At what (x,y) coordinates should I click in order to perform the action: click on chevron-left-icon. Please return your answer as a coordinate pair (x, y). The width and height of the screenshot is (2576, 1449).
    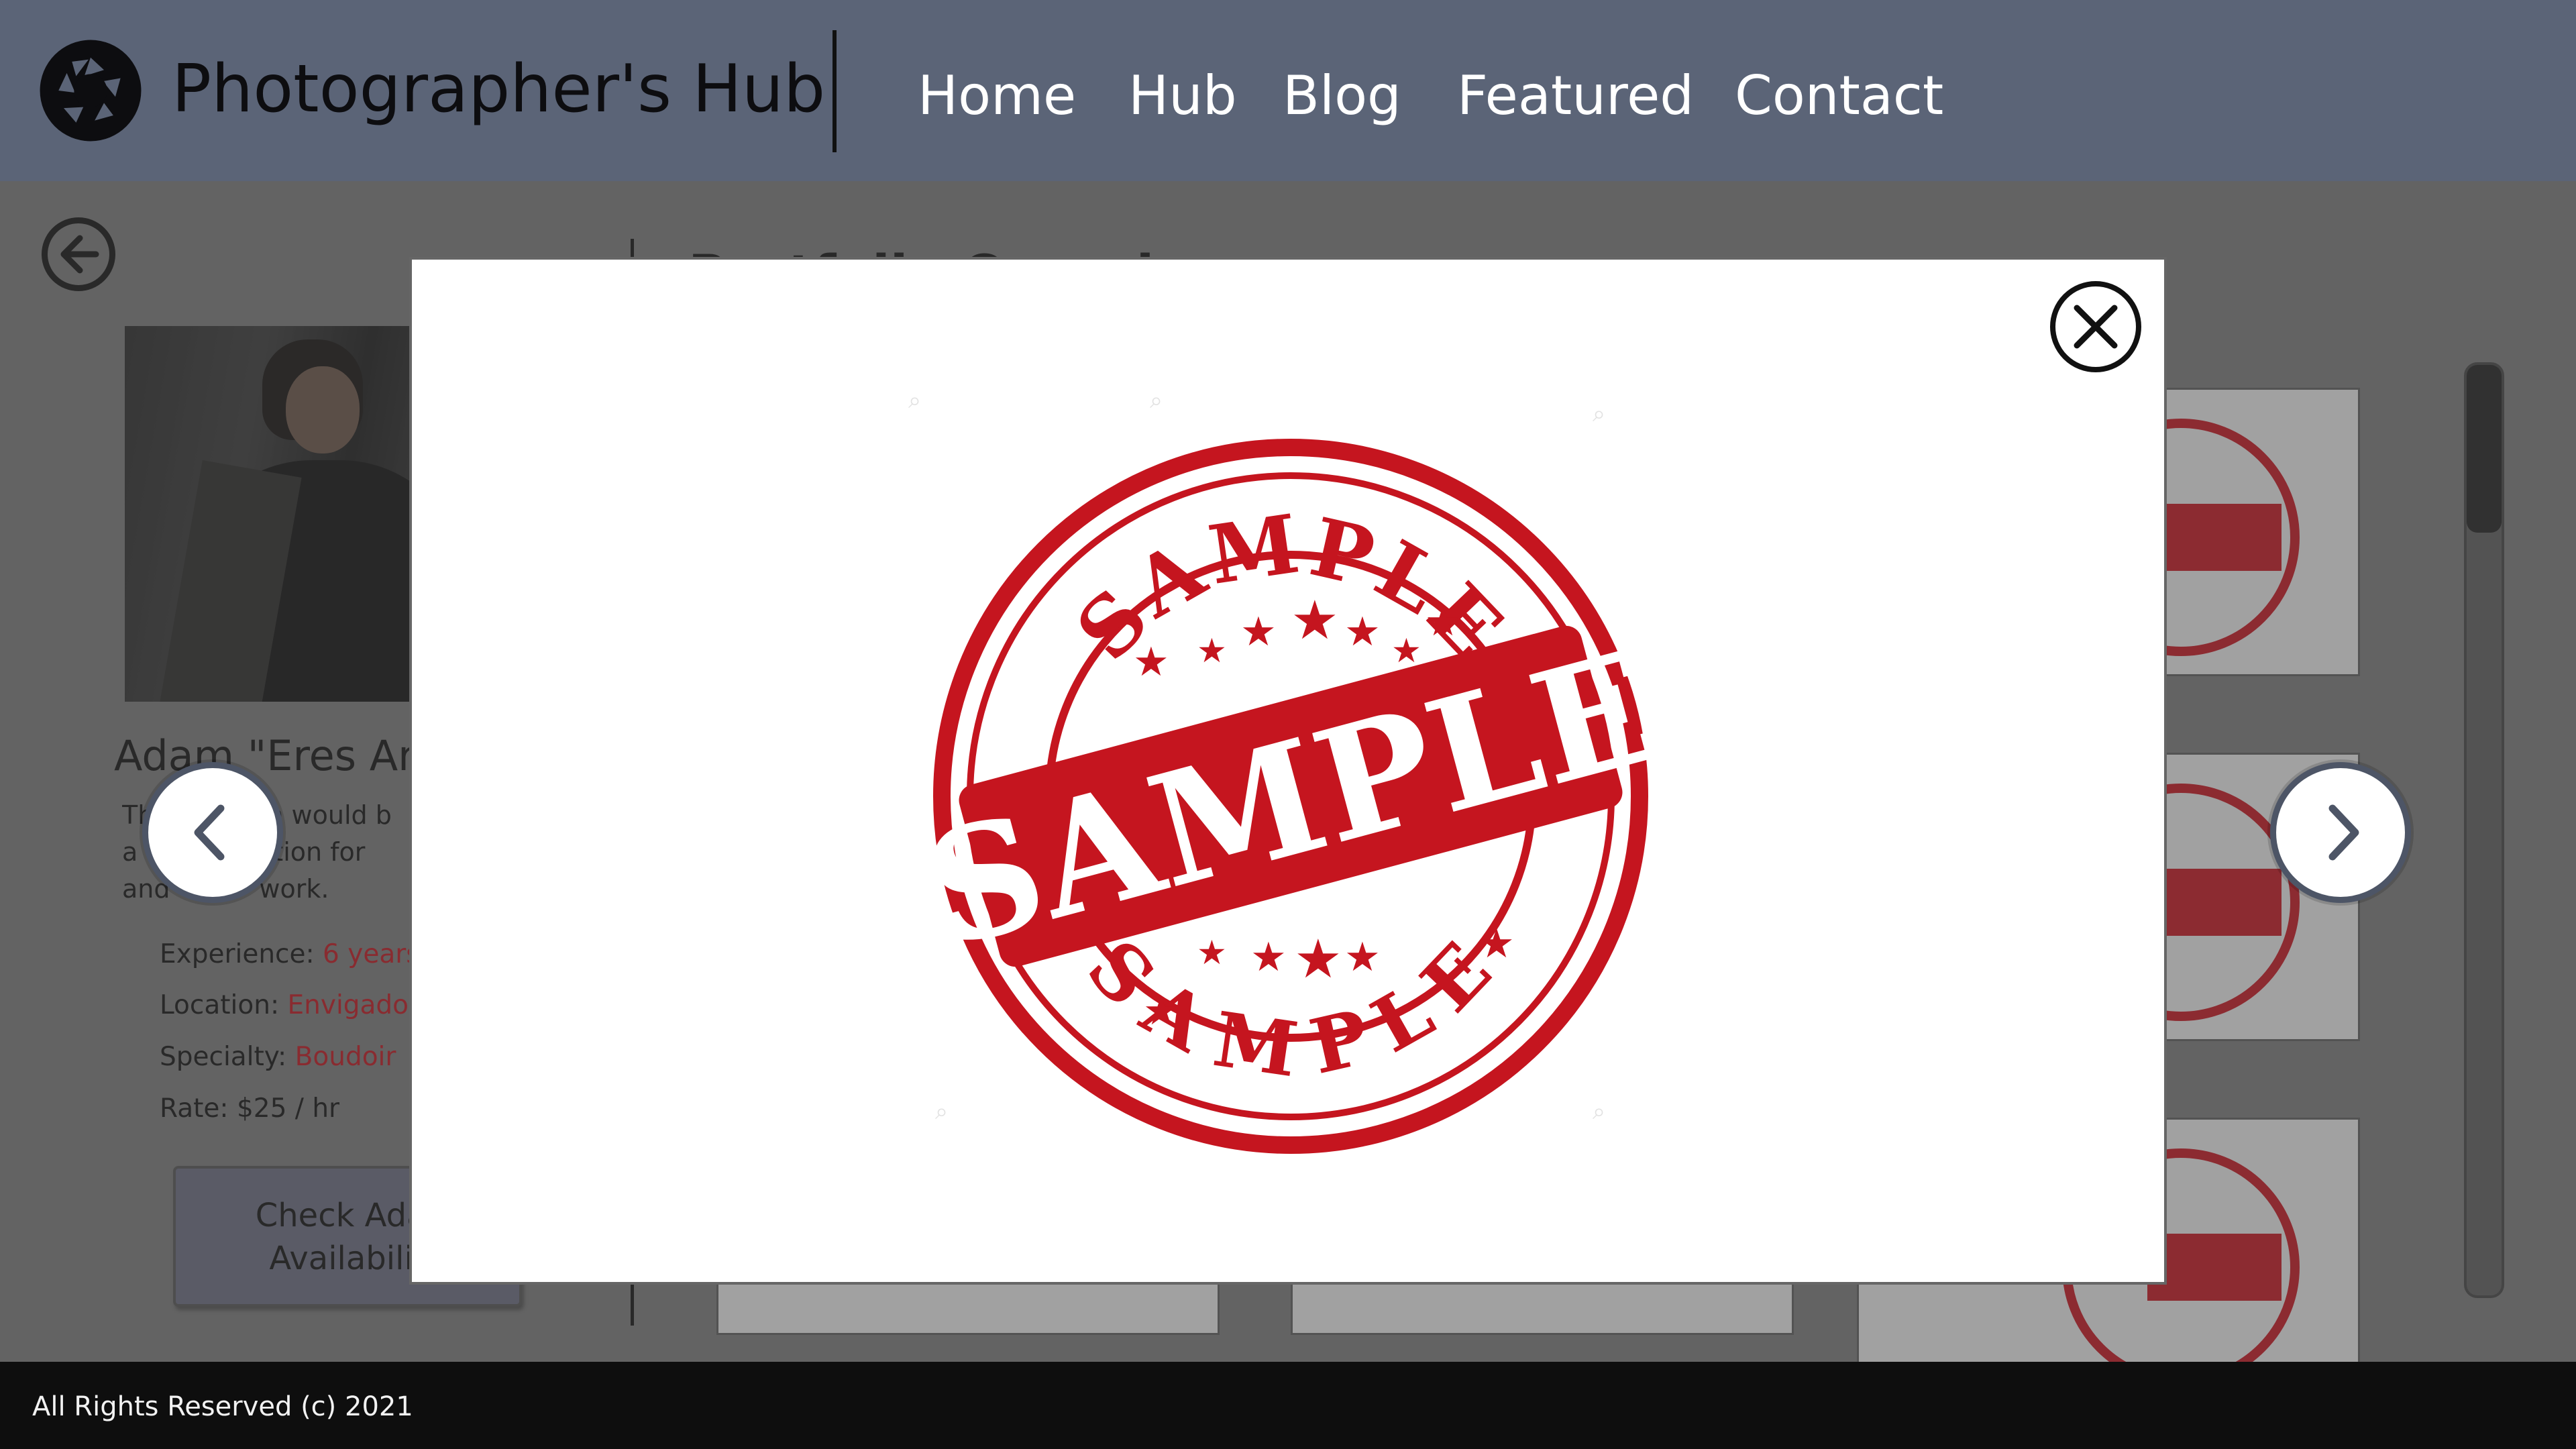
    Looking at the image, I should click on (209, 832).